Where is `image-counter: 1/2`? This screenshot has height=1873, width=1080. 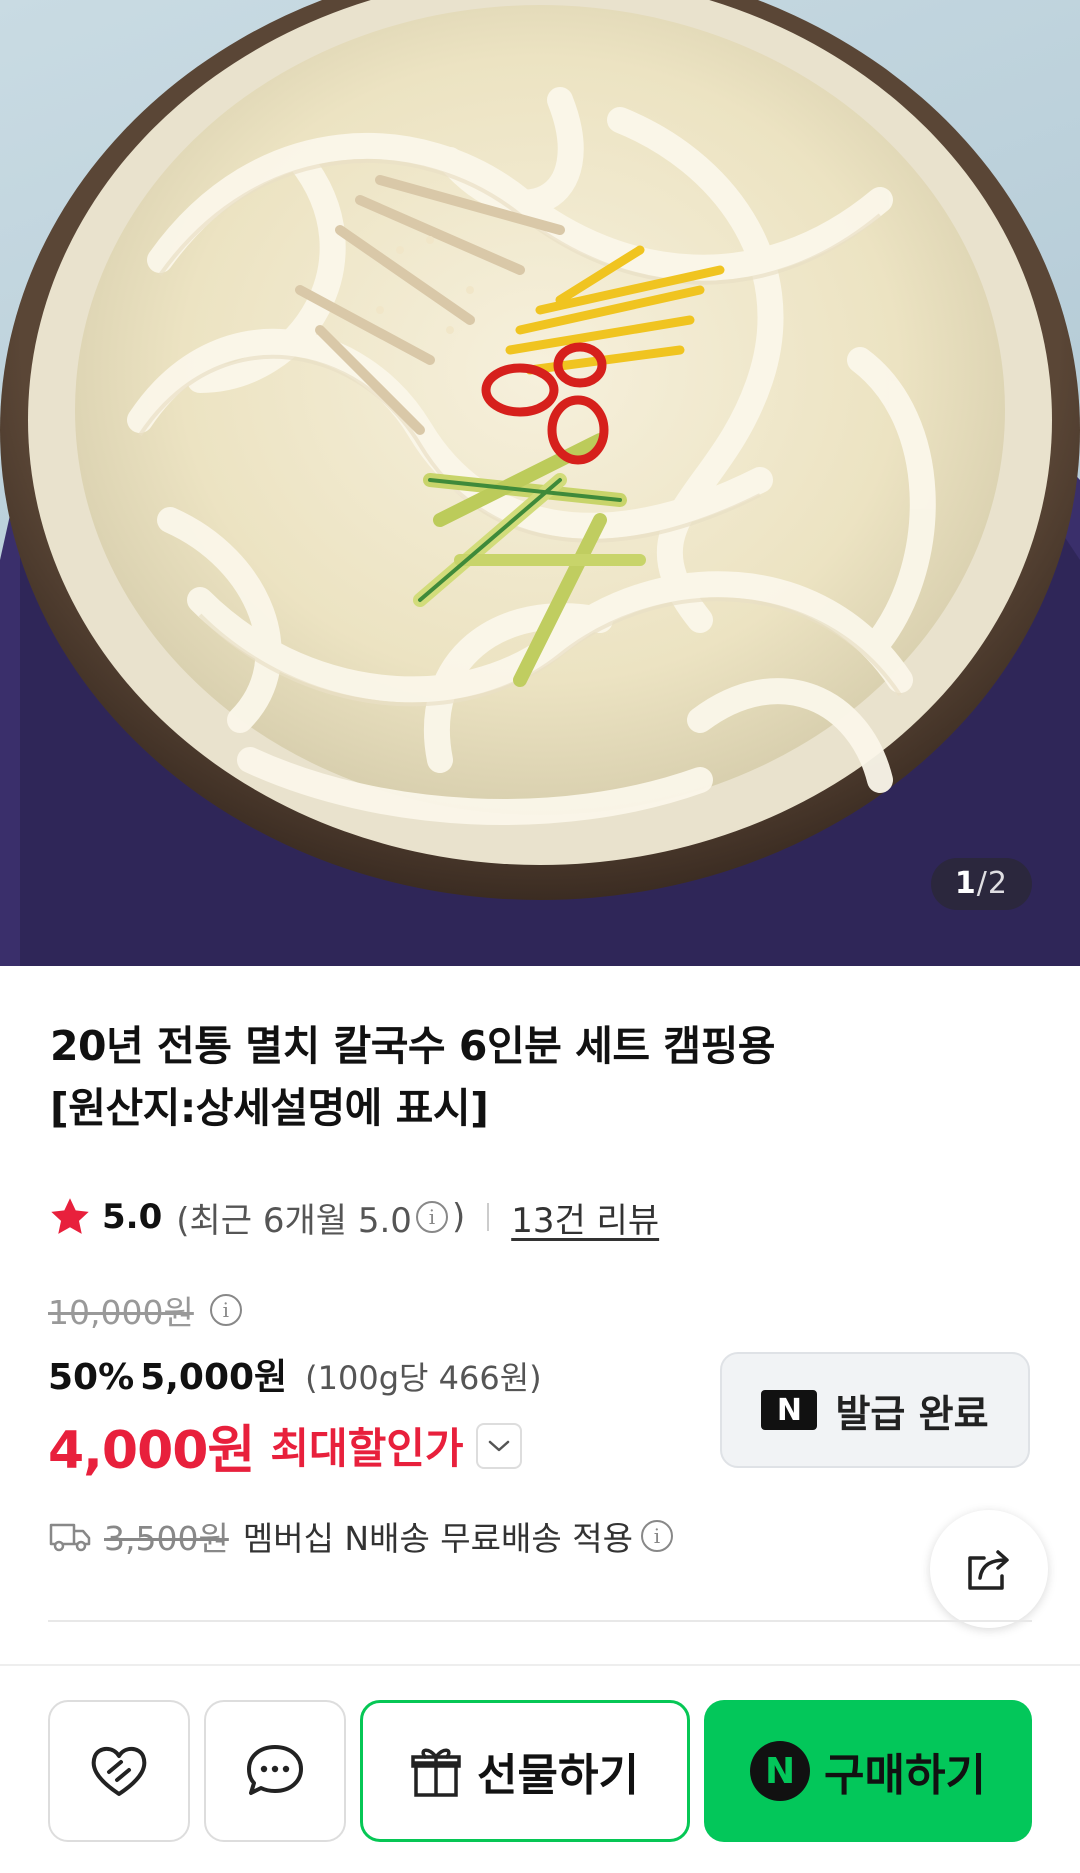 image-counter: 1/2 is located at coordinates (981, 884).